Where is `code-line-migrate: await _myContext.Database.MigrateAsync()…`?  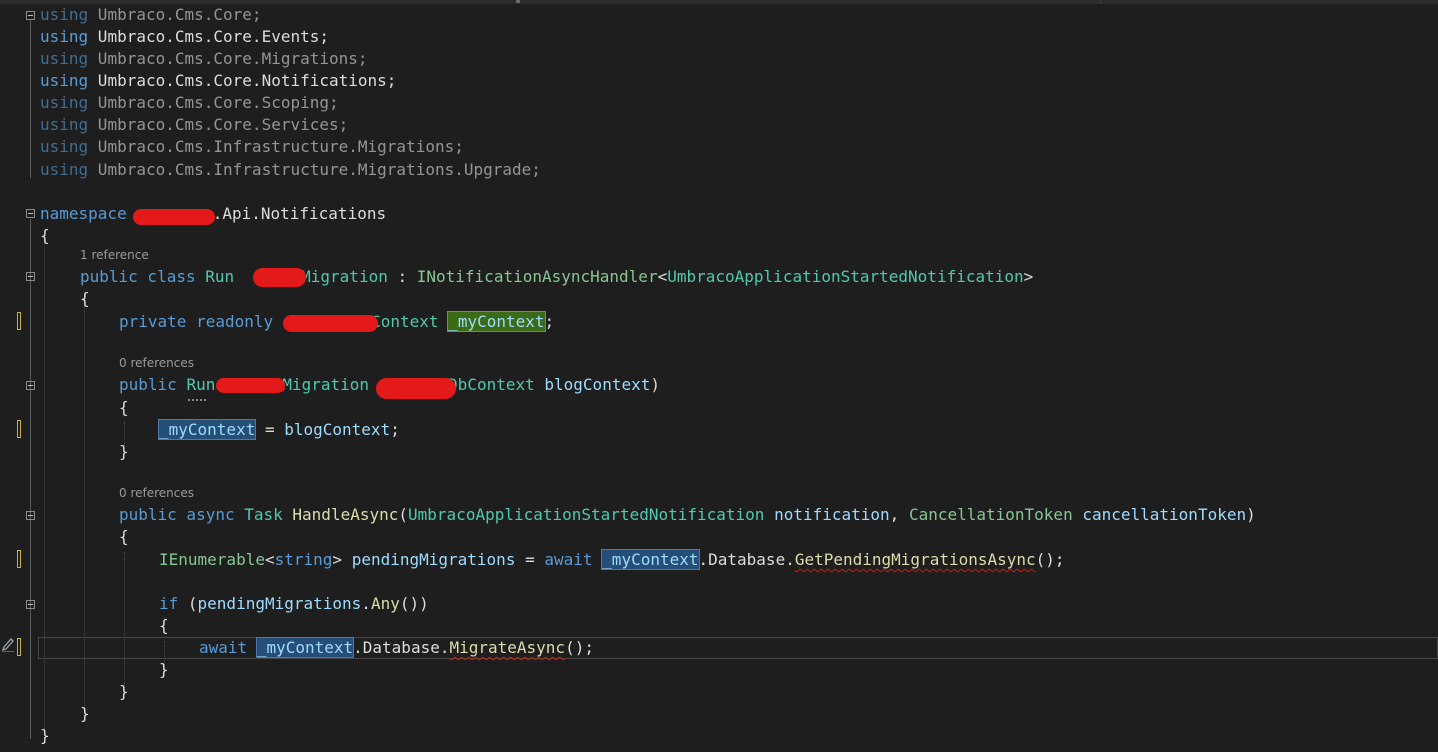 code-line-migrate: await _myContext.Database.MigrateAsync()… is located at coordinates (396, 648).